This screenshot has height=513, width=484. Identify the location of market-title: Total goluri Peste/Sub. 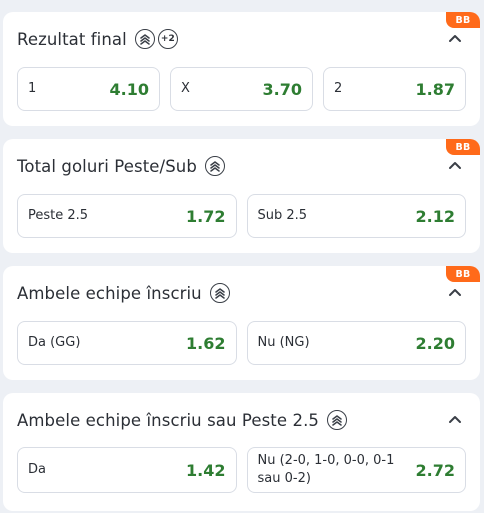
(107, 166).